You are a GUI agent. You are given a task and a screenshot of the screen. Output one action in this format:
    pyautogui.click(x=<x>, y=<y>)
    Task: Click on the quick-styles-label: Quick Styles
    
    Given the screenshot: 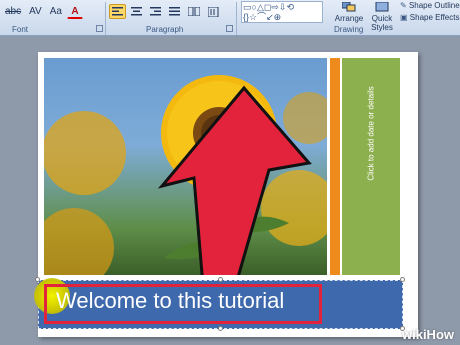 What is the action you would take?
    pyautogui.click(x=382, y=23)
    